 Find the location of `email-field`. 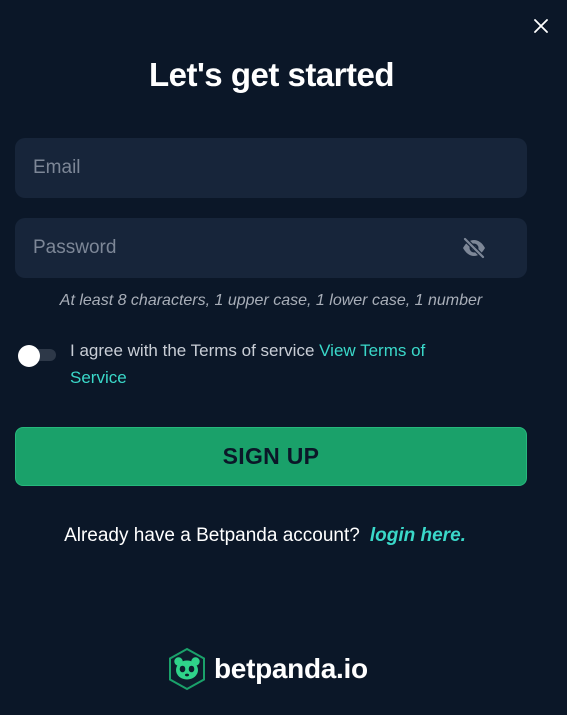

email-field is located at coordinates (271, 168).